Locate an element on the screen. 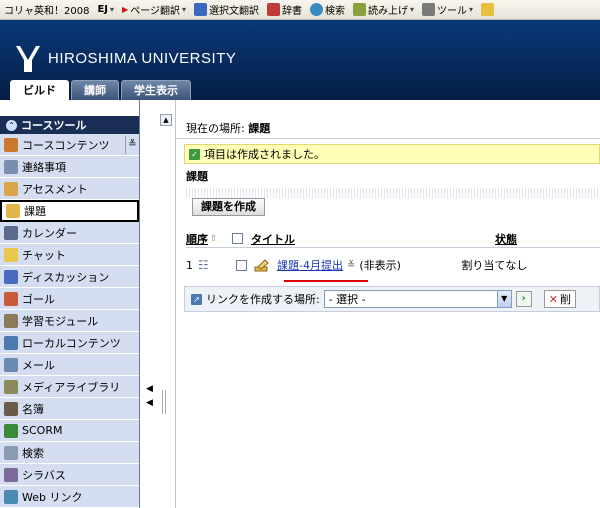 The height and width of the screenshot is (508, 600). sidebar-item-roster: 名簿 is located at coordinates (69, 409).